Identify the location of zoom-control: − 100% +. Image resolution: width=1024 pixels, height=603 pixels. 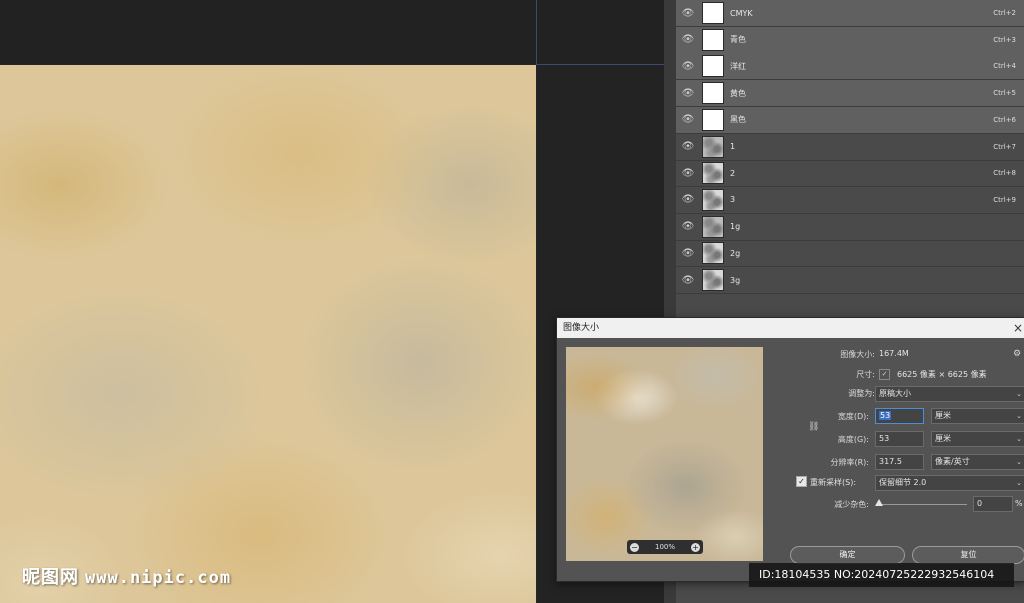
(665, 547).